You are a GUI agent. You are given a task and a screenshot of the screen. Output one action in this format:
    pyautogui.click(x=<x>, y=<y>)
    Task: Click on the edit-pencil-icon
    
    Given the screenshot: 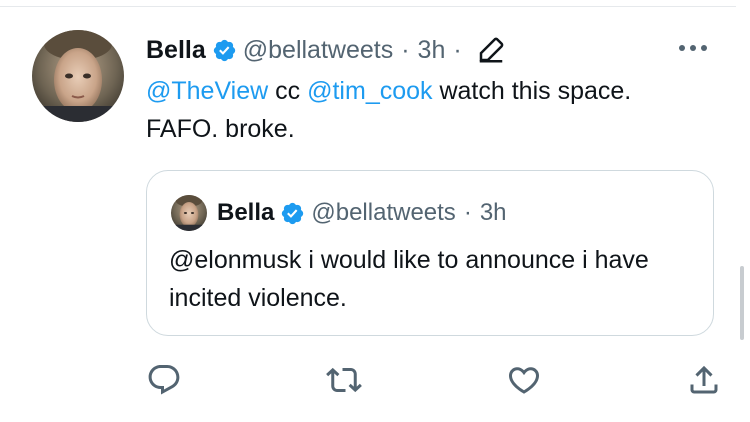 What is the action you would take?
    pyautogui.click(x=491, y=50)
    